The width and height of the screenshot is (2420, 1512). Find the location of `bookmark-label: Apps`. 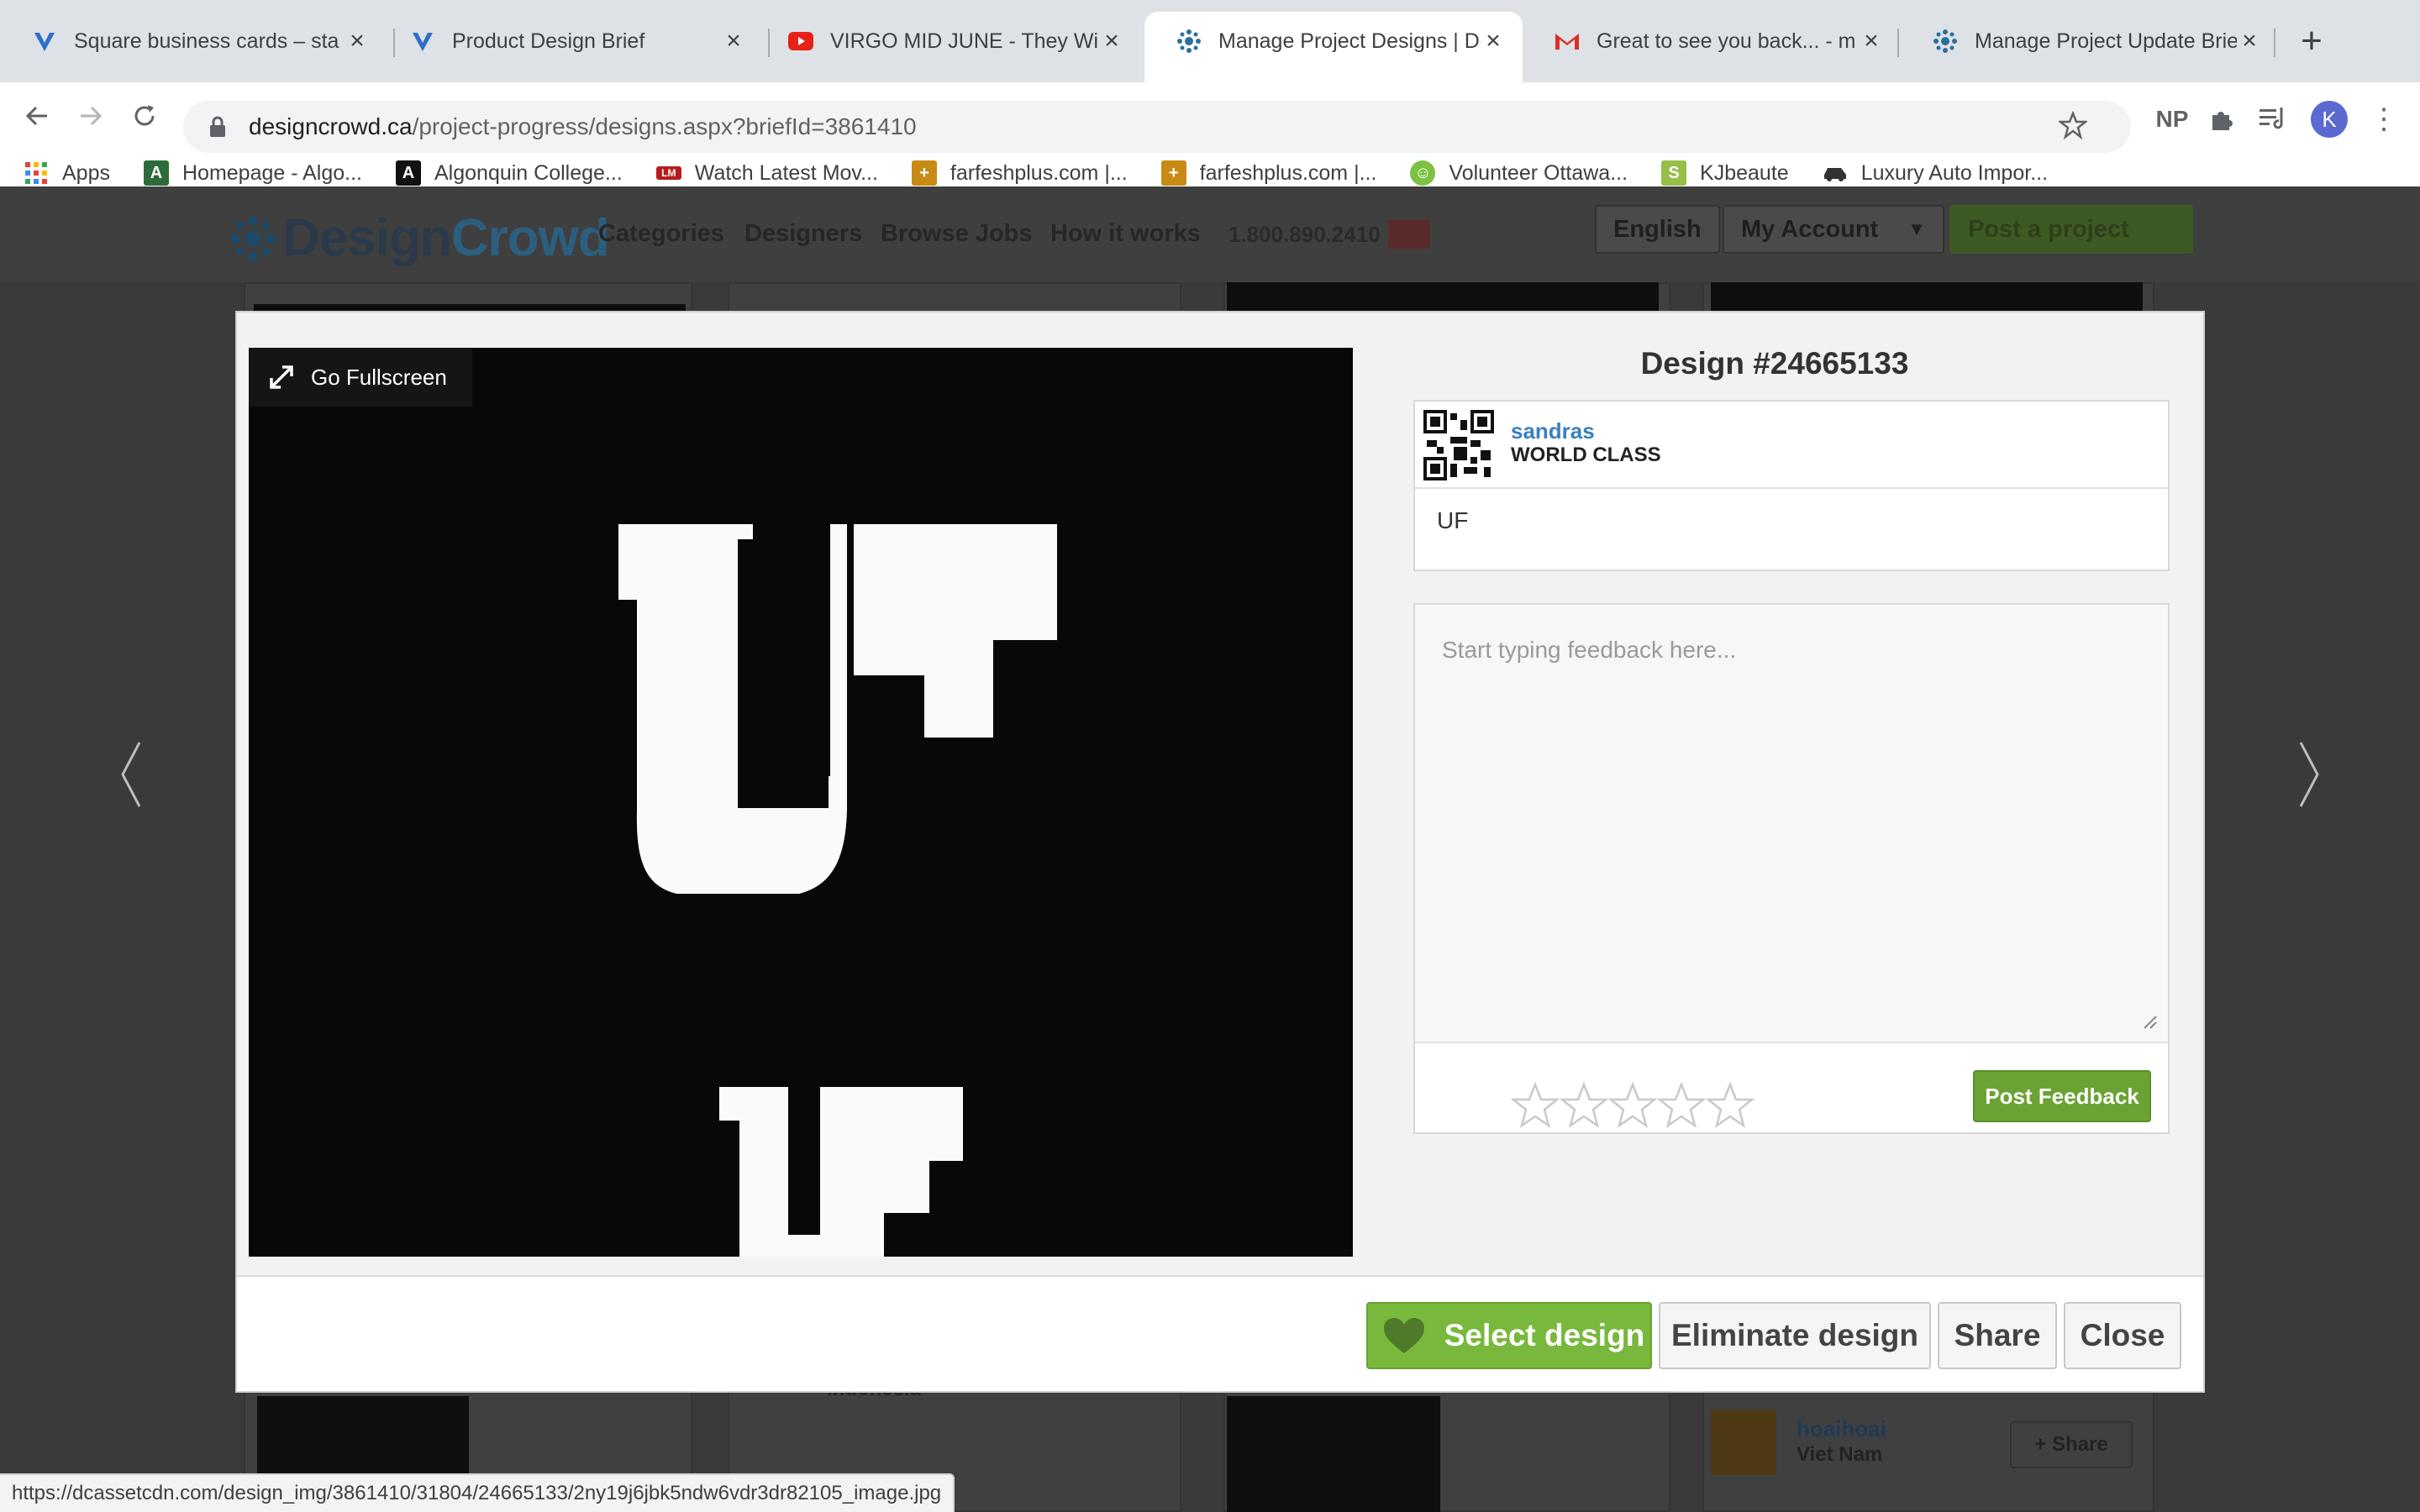

bookmark-label: Apps is located at coordinates (86, 172).